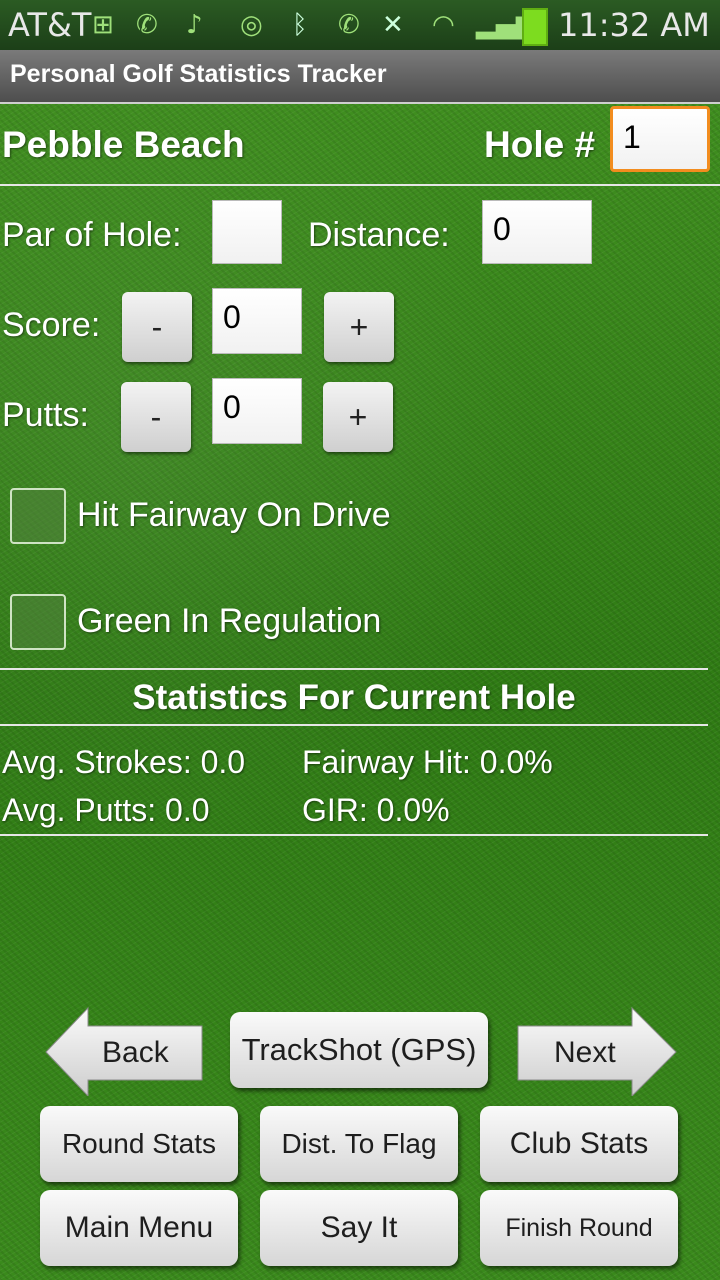 This screenshot has height=1280, width=720. What do you see at coordinates (360, 185) in the screenshot?
I see `header-divider` at bounding box center [360, 185].